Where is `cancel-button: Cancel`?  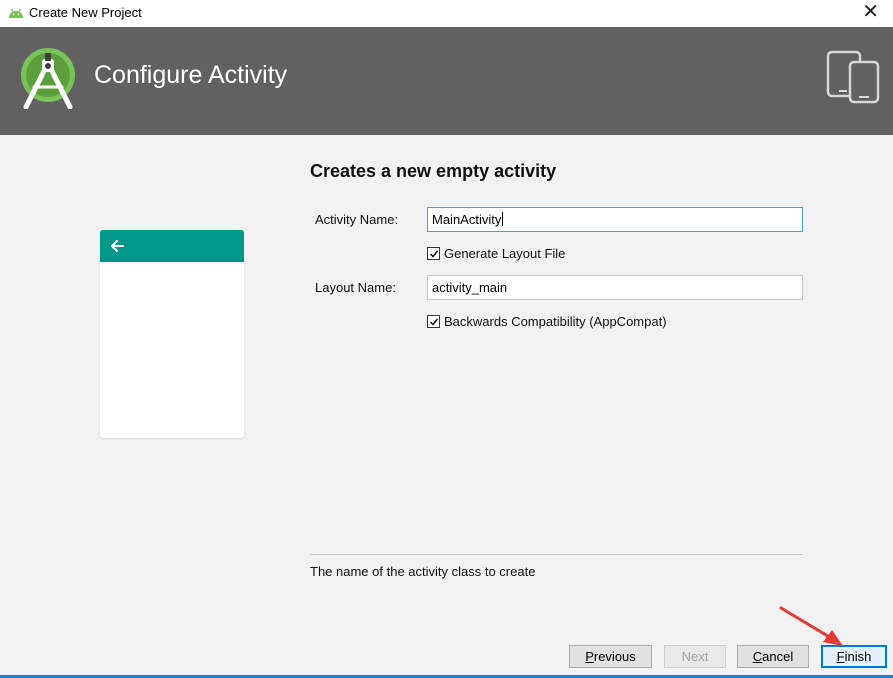
cancel-button: Cancel is located at coordinates (773, 656).